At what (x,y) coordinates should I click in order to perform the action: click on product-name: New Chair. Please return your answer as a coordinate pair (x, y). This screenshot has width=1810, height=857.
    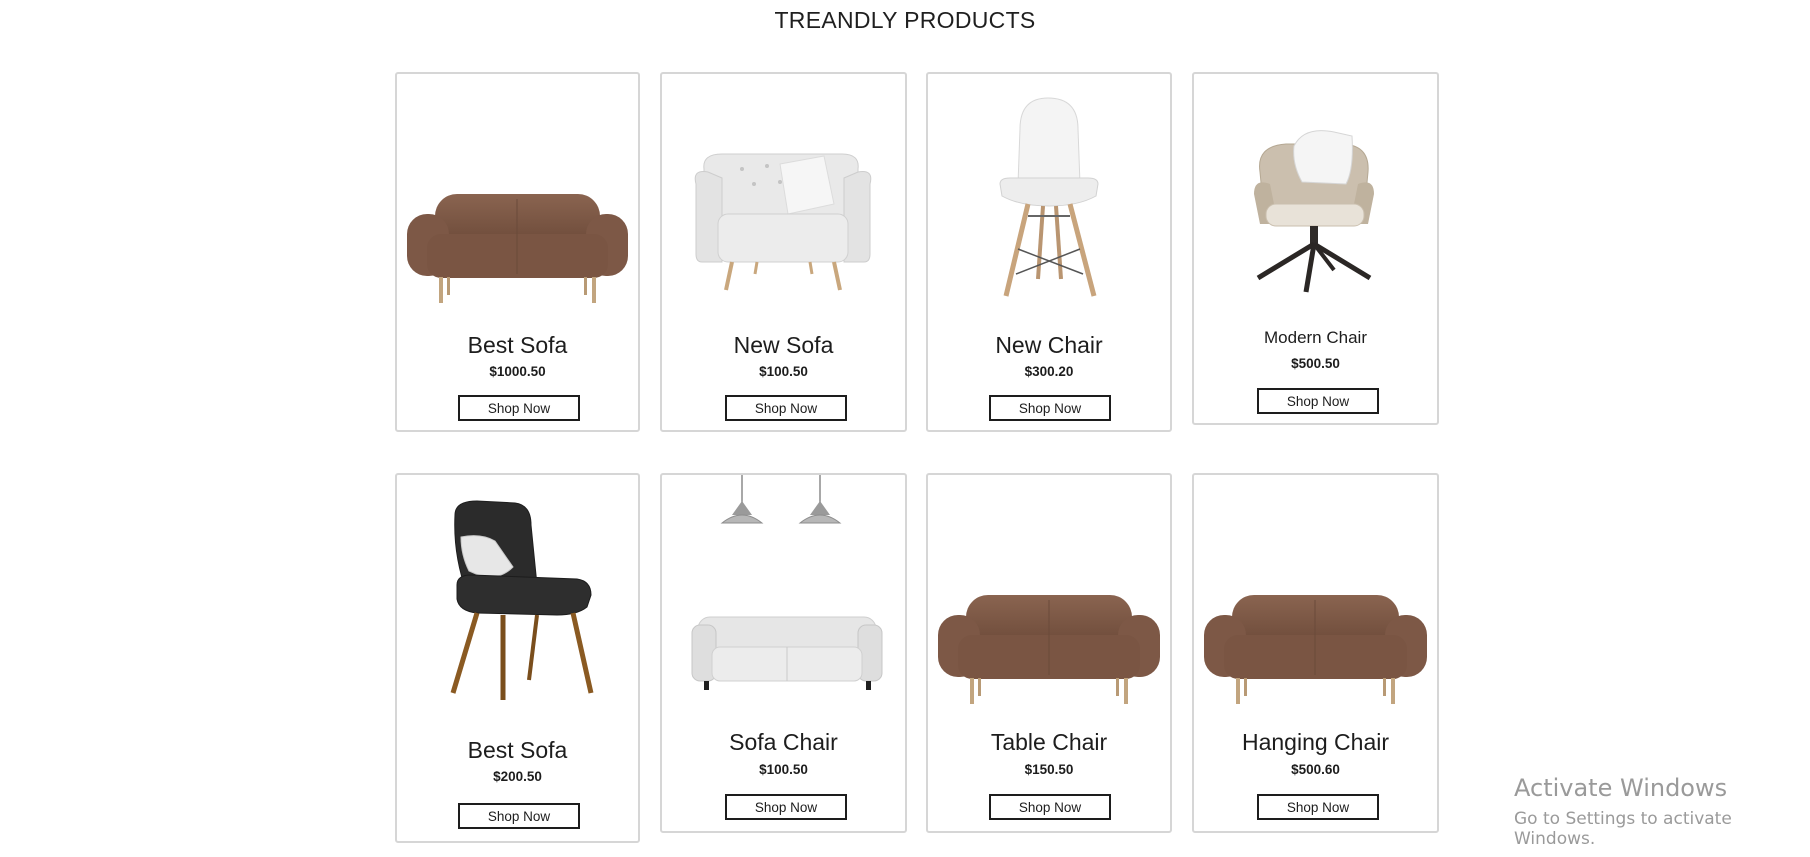
    Looking at the image, I should click on (1049, 345).